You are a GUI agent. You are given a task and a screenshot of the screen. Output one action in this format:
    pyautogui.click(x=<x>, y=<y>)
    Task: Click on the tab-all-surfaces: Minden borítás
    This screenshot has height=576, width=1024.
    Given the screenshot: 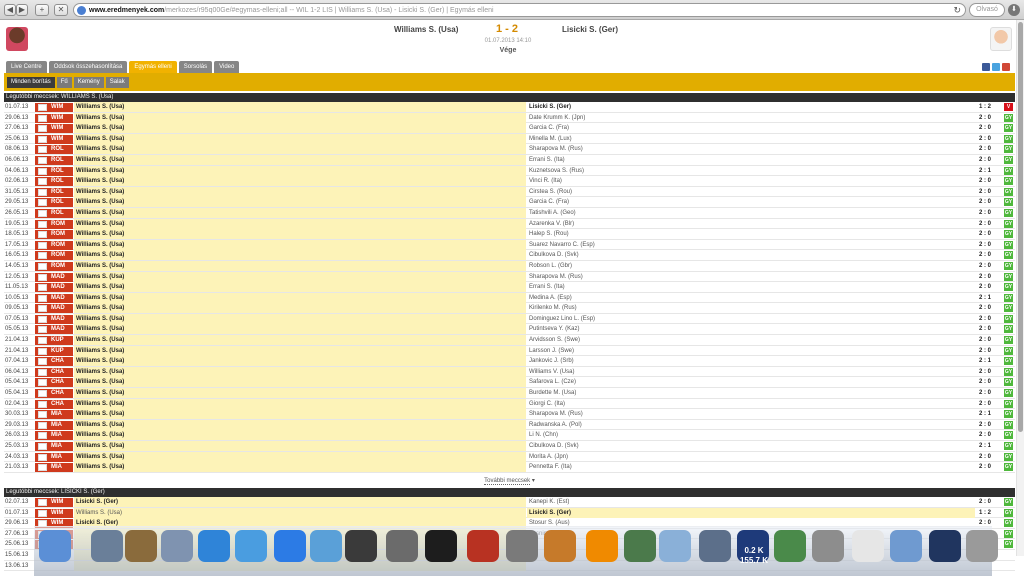 What is the action you would take?
    pyautogui.click(x=31, y=82)
    